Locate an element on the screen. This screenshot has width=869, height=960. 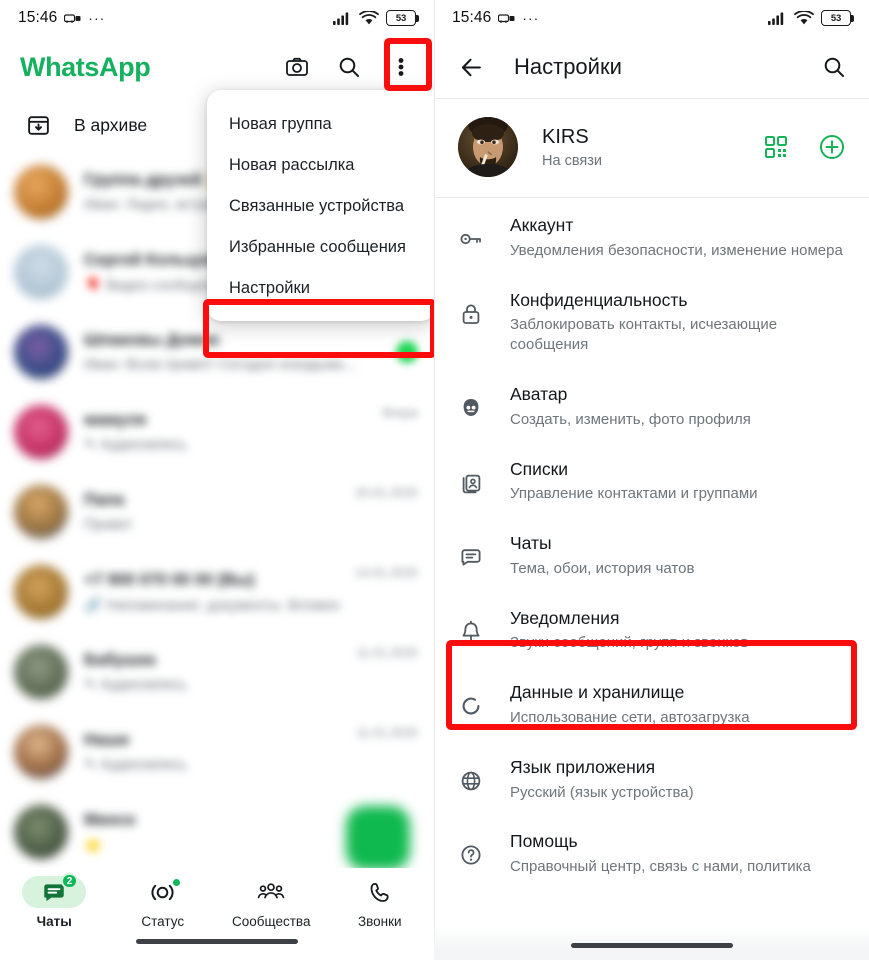
status-bar-left-group: 15:46 ··· is located at coordinates (61, 18).